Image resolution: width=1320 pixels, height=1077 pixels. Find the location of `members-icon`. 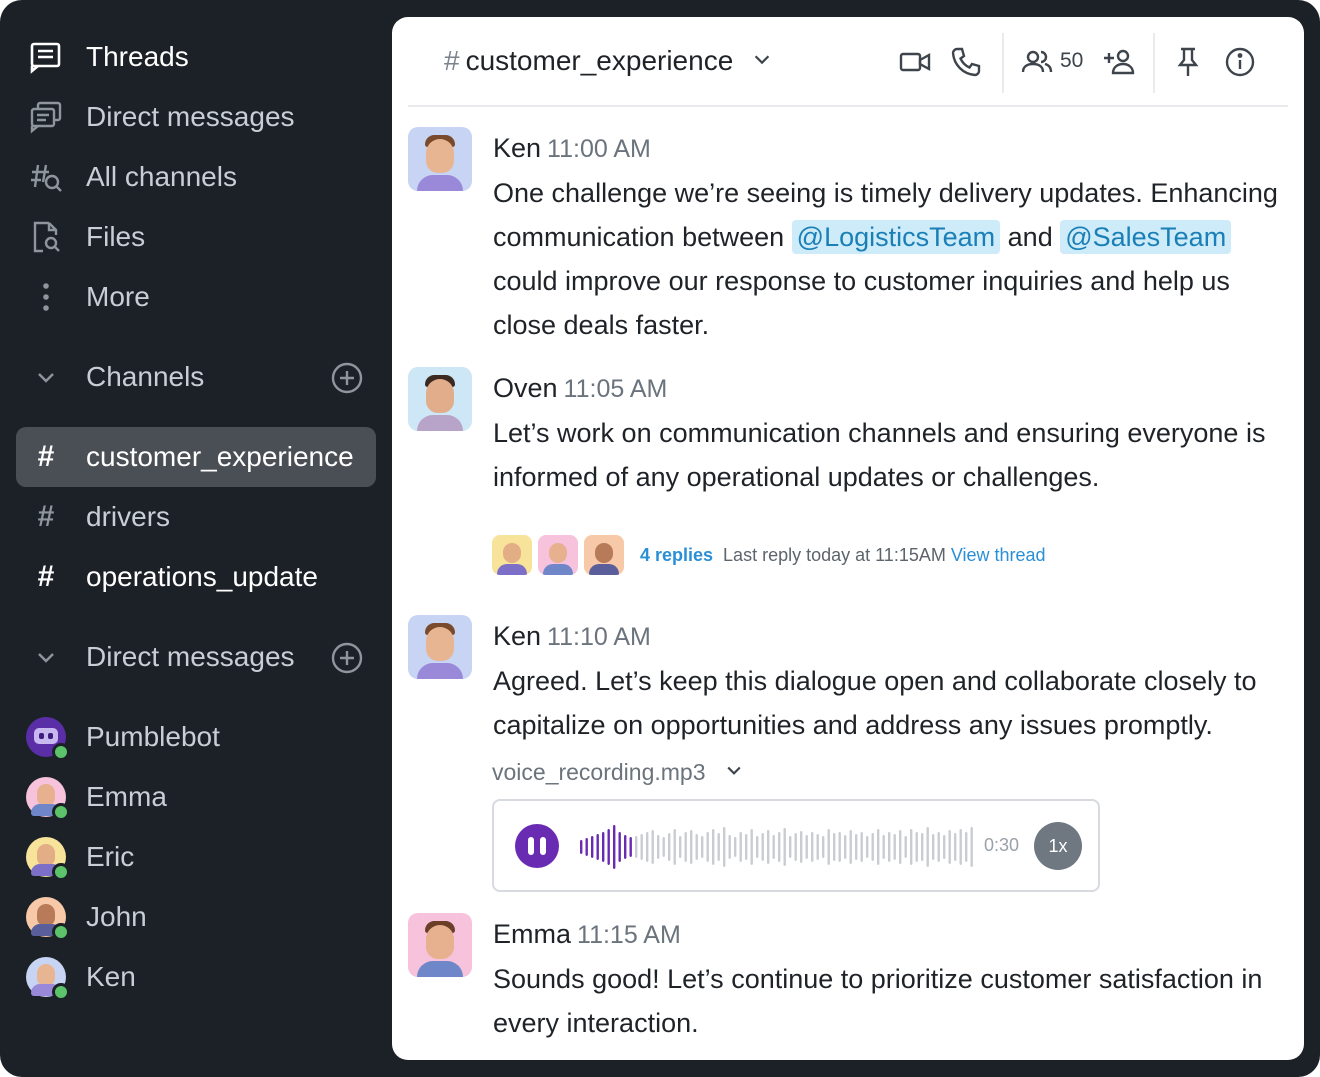

members-icon is located at coordinates (1037, 62).